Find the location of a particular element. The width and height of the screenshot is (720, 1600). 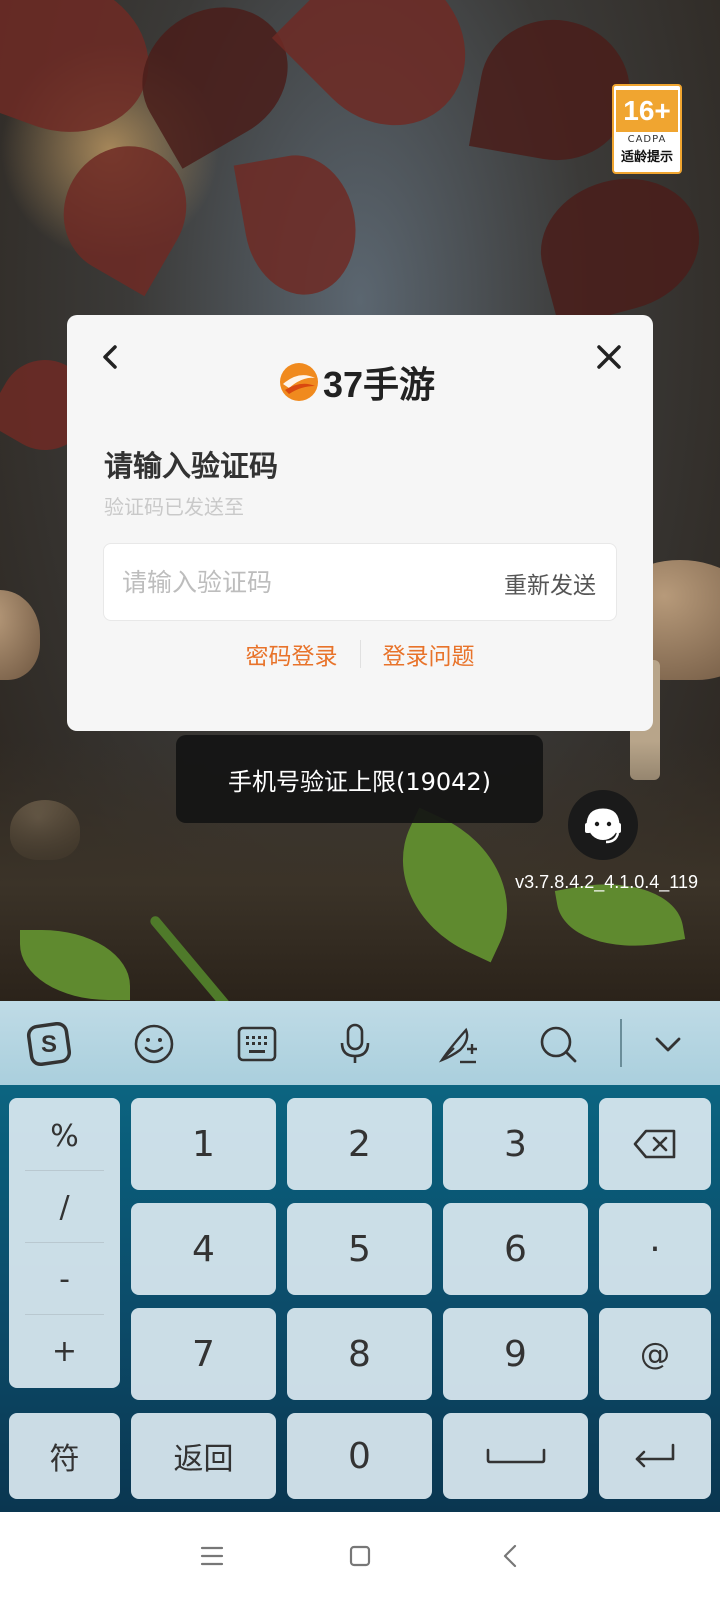

key-0: 0 is located at coordinates (359, 1456).